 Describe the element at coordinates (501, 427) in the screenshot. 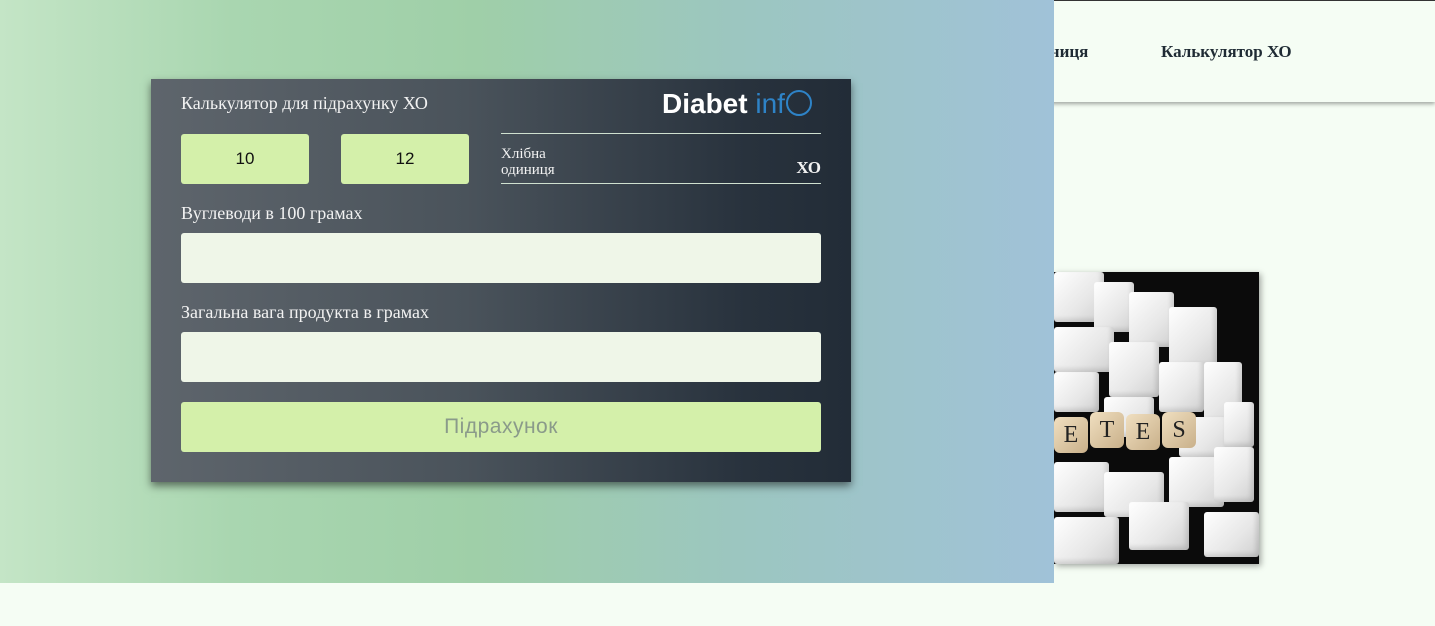

I see `calculate-button: Підрахунок` at that location.